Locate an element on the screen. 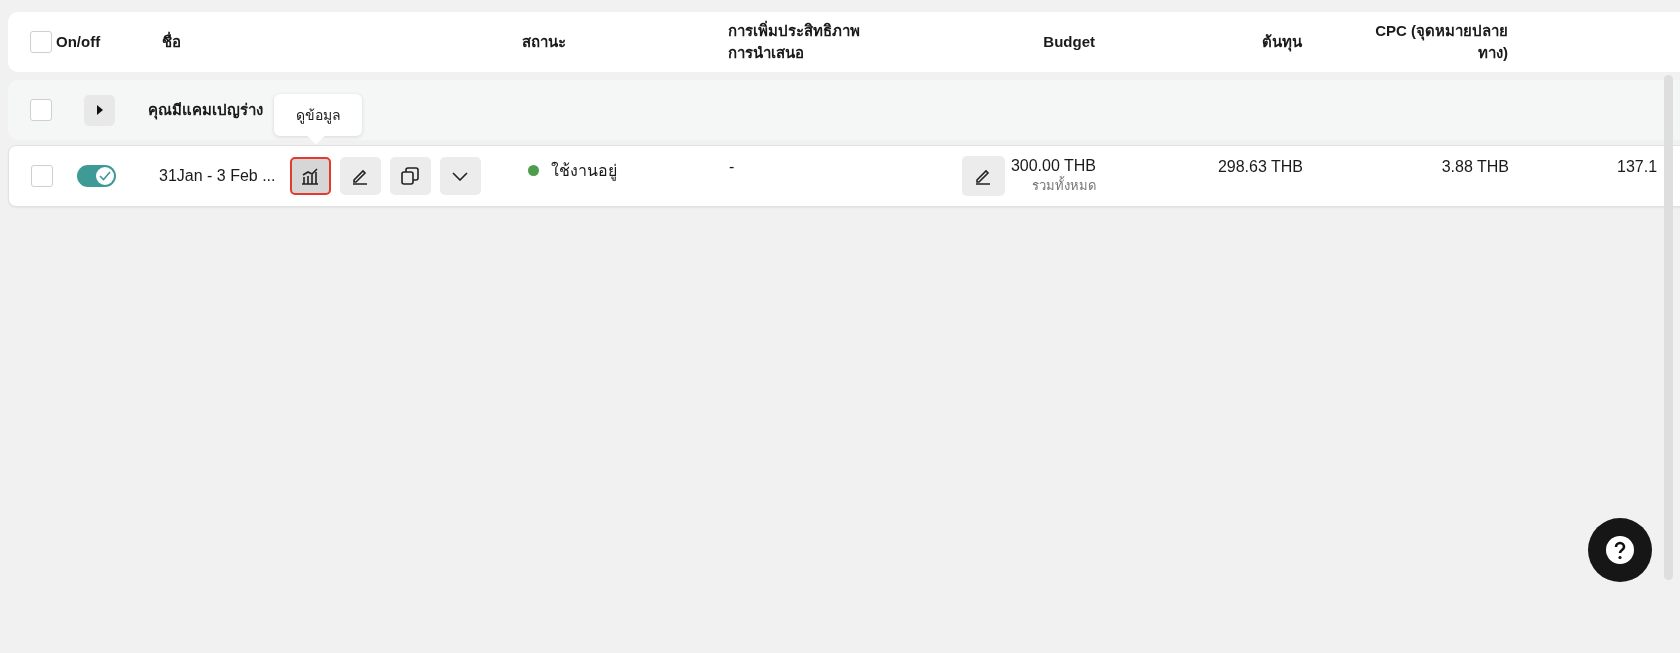 Image resolution: width=1680 pixels, height=653 pixels. help-icon is located at coordinates (1620, 550).